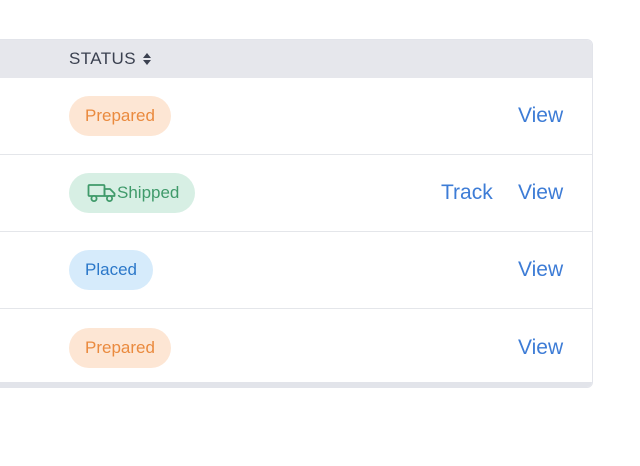 This screenshot has height=466, width=640. What do you see at coordinates (111, 270) in the screenshot?
I see `status-badge: Placed` at bounding box center [111, 270].